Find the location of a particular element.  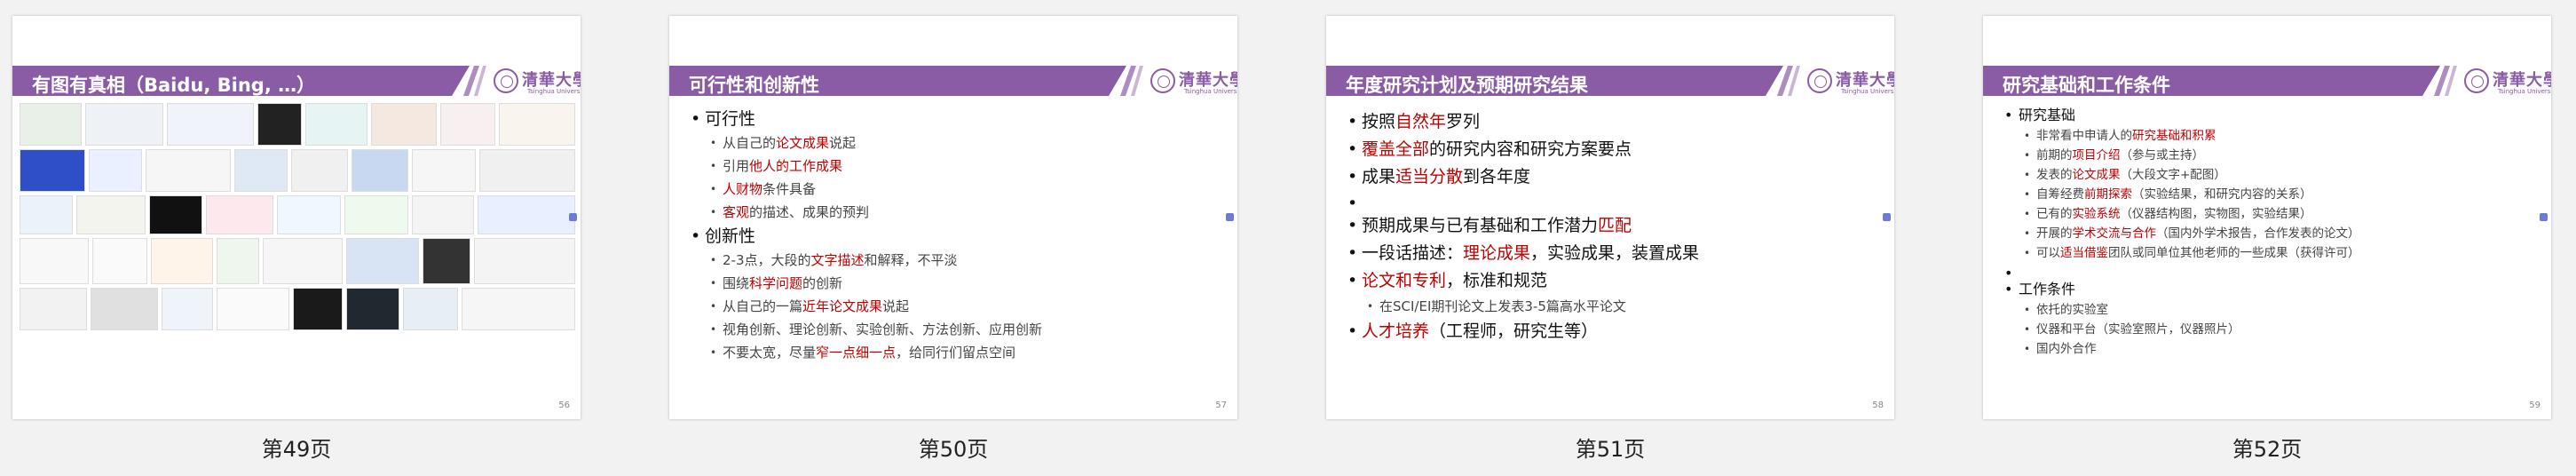

list-item: 覆盖全部的研究内容和研究方案要点 is located at coordinates (1522, 149).